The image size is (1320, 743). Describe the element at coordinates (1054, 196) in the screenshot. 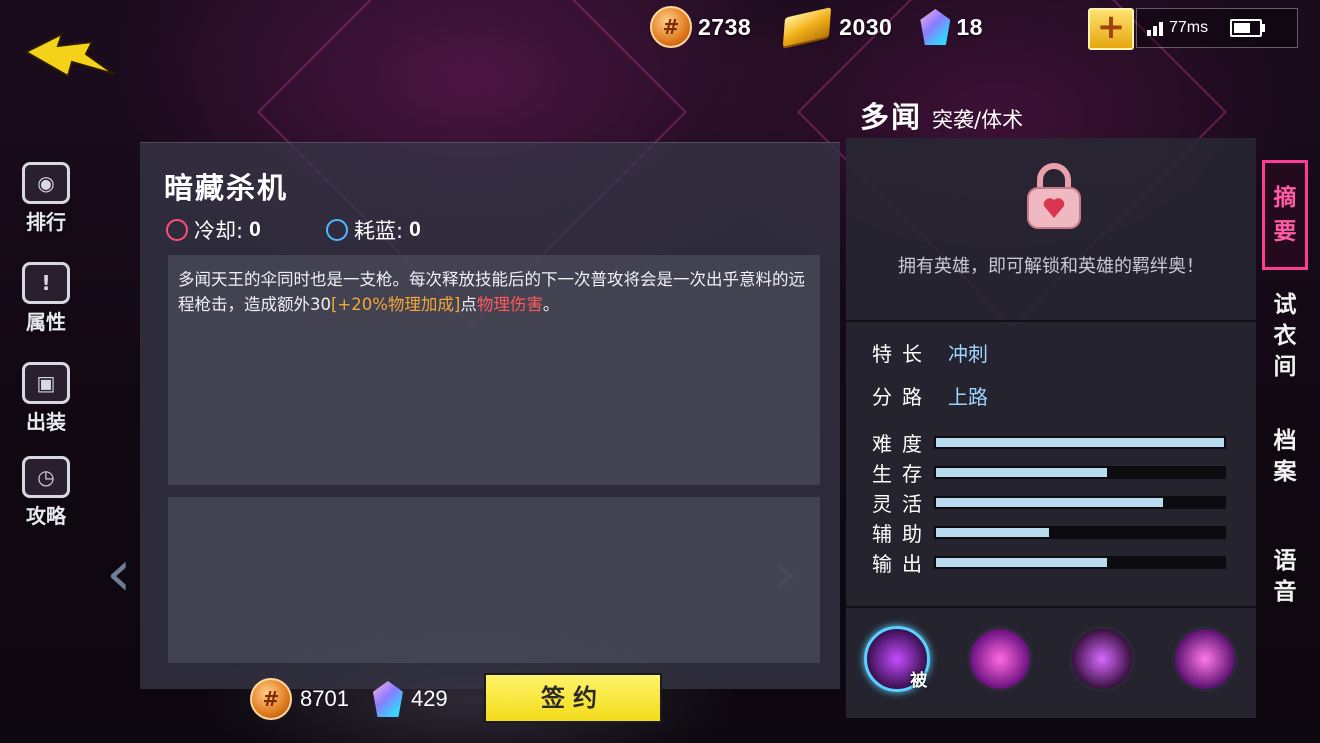

I see `bond-lock-icon` at that location.